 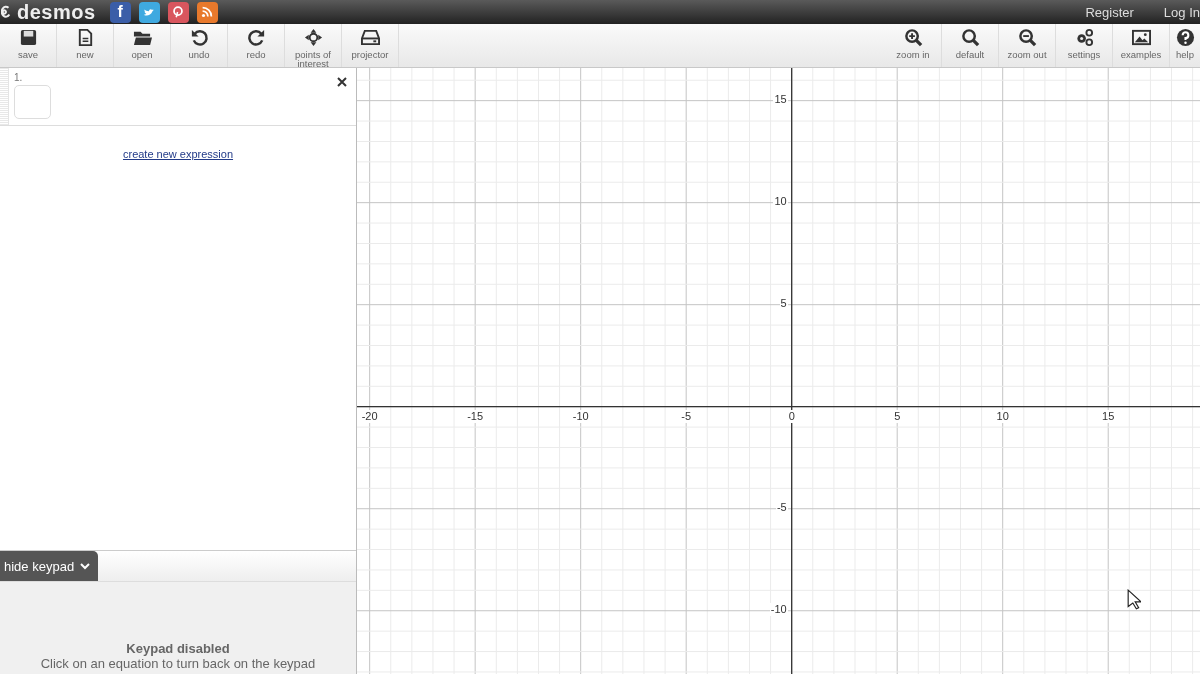 What do you see at coordinates (178, 154) in the screenshot?
I see `create-expression-link: create new expression` at bounding box center [178, 154].